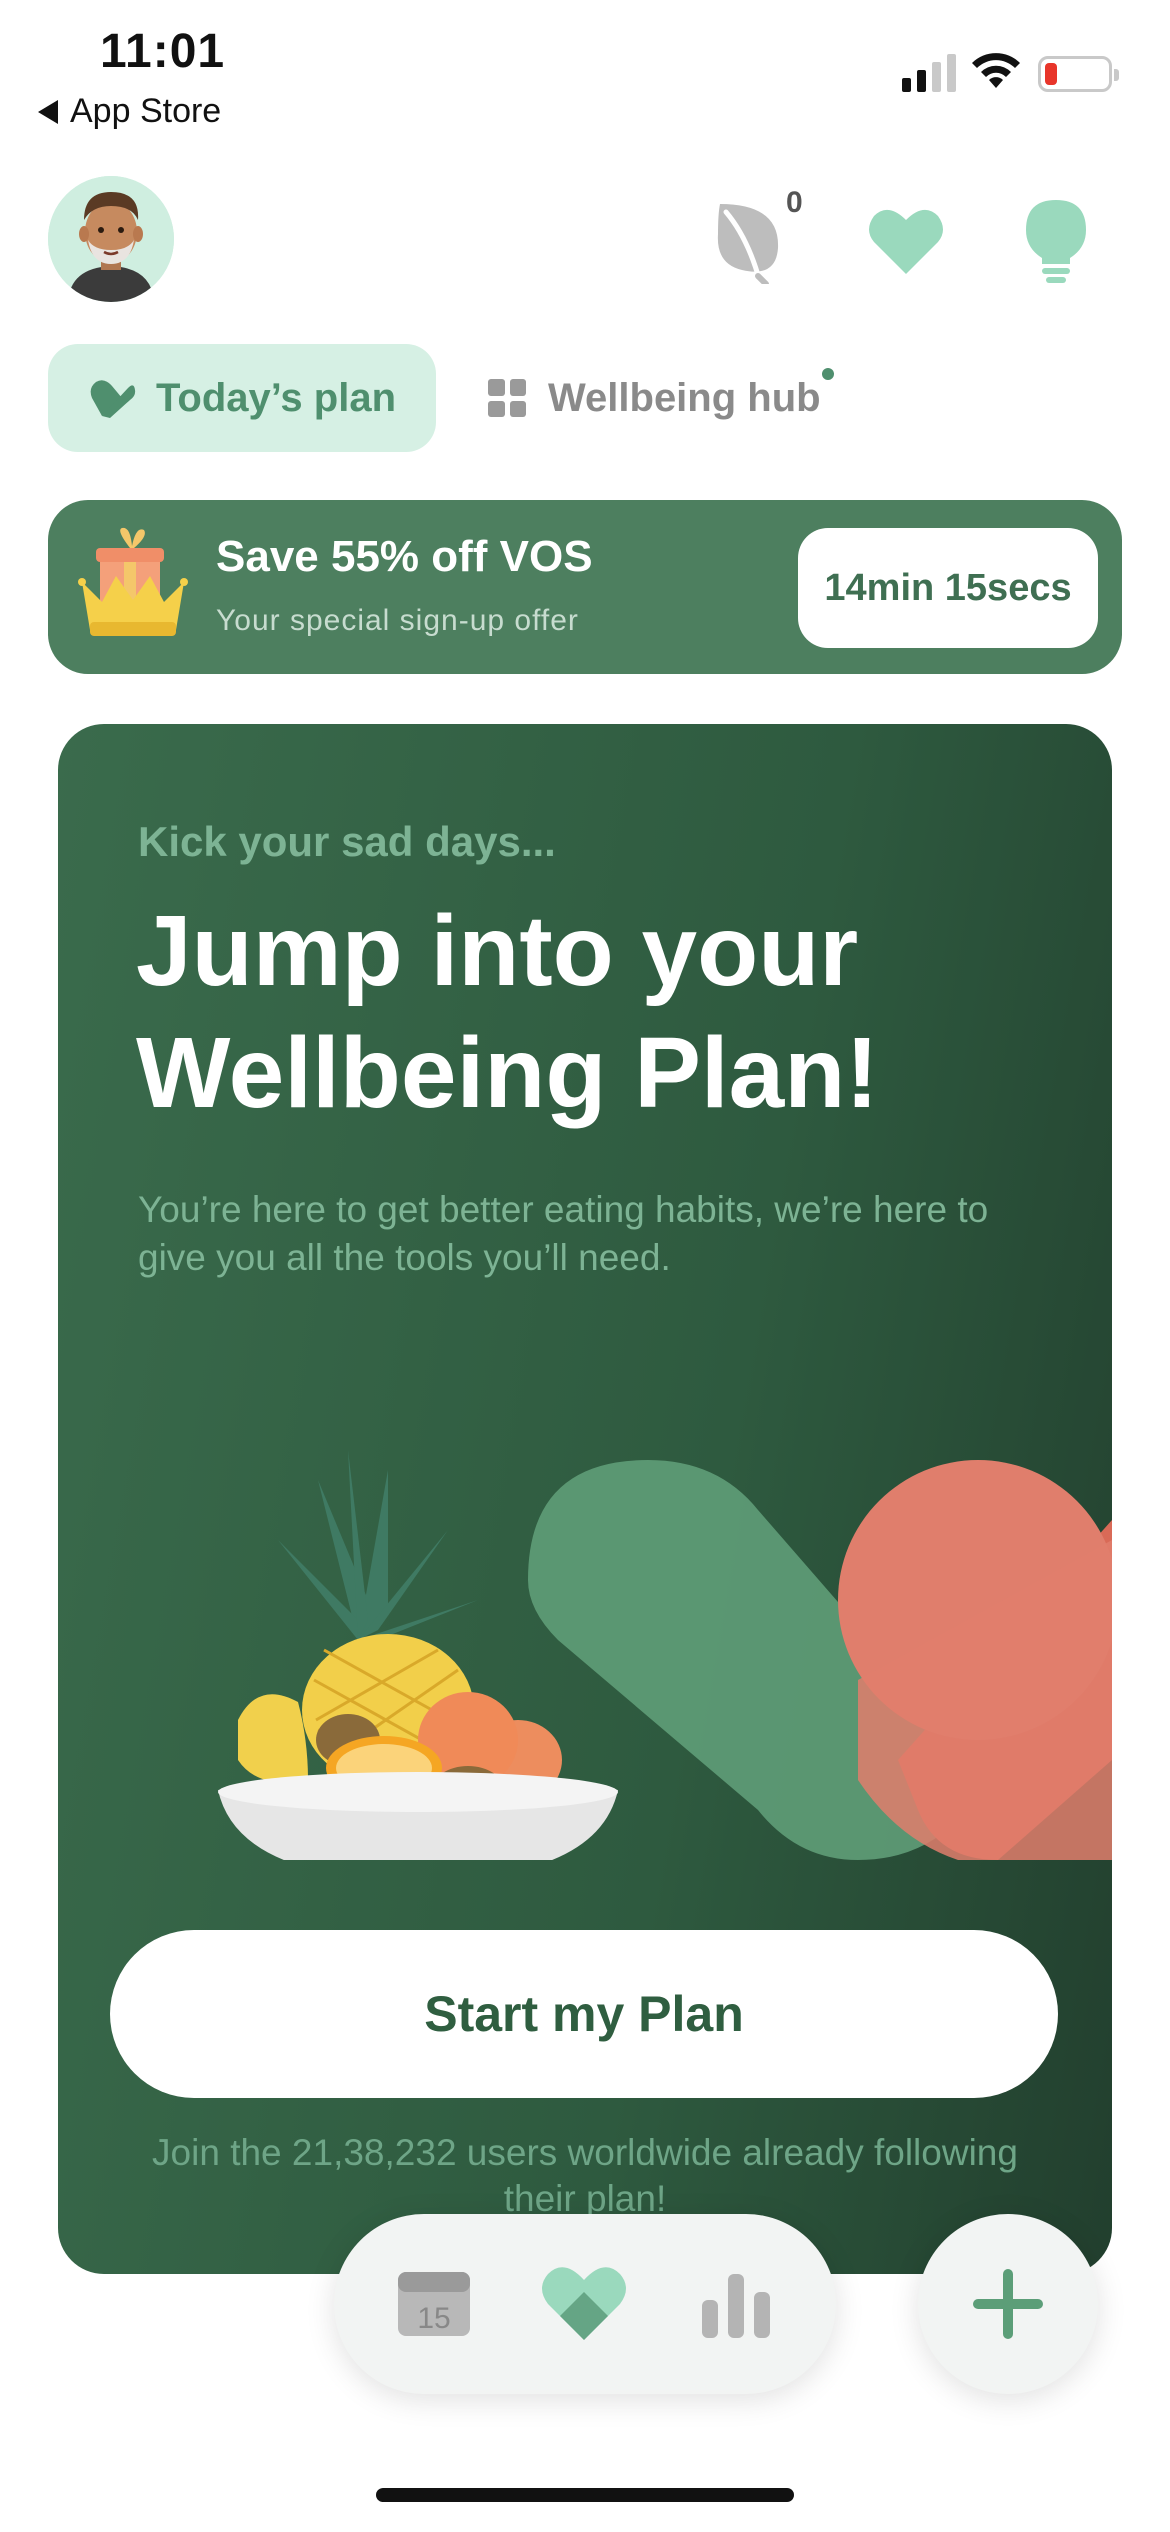 The image size is (1170, 2532). Describe the element at coordinates (948, 588) in the screenshot. I see `offer-countdown: 14min 15secs` at that location.